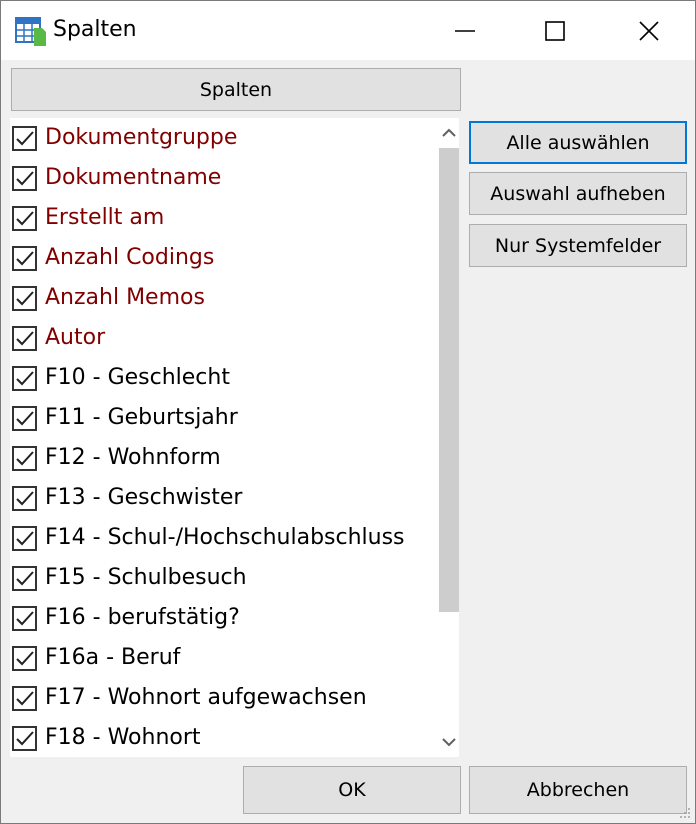 The width and height of the screenshot is (696, 824). What do you see at coordinates (685, 813) in the screenshot?
I see `resize-grip-icon` at bounding box center [685, 813].